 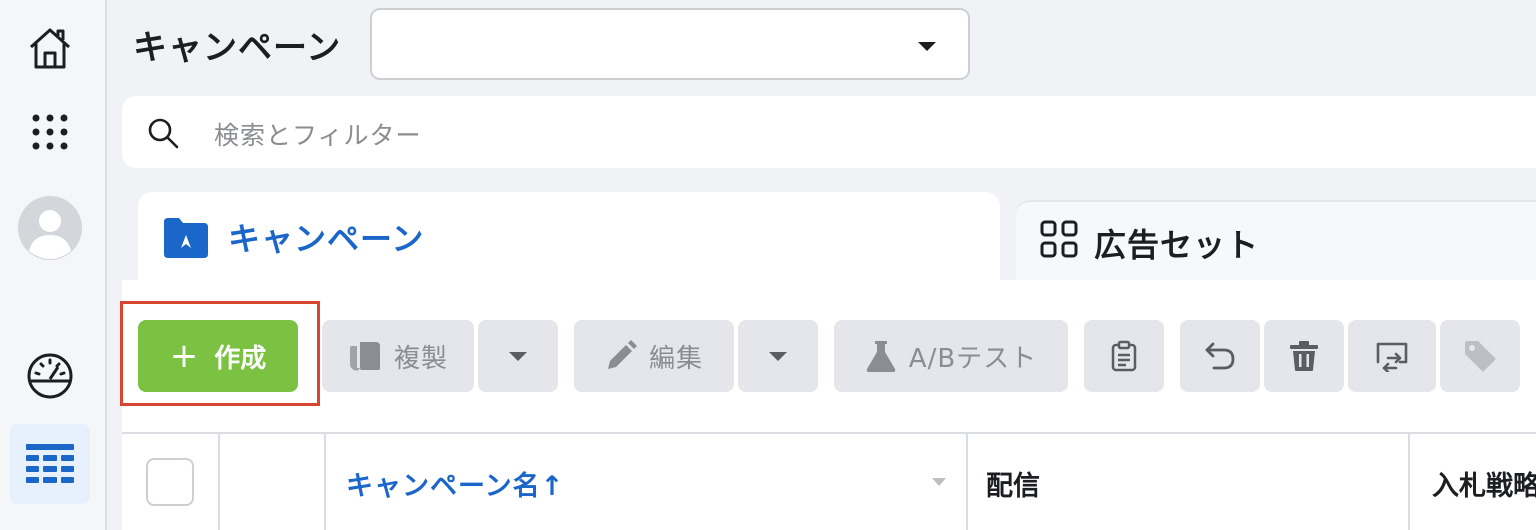 I want to click on page-title: キャンペーン, so click(x=237, y=48).